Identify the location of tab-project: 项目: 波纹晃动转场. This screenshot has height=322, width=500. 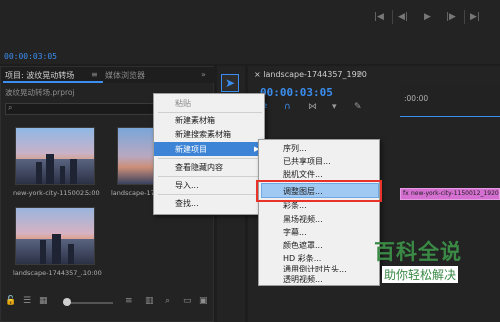
(39, 75).